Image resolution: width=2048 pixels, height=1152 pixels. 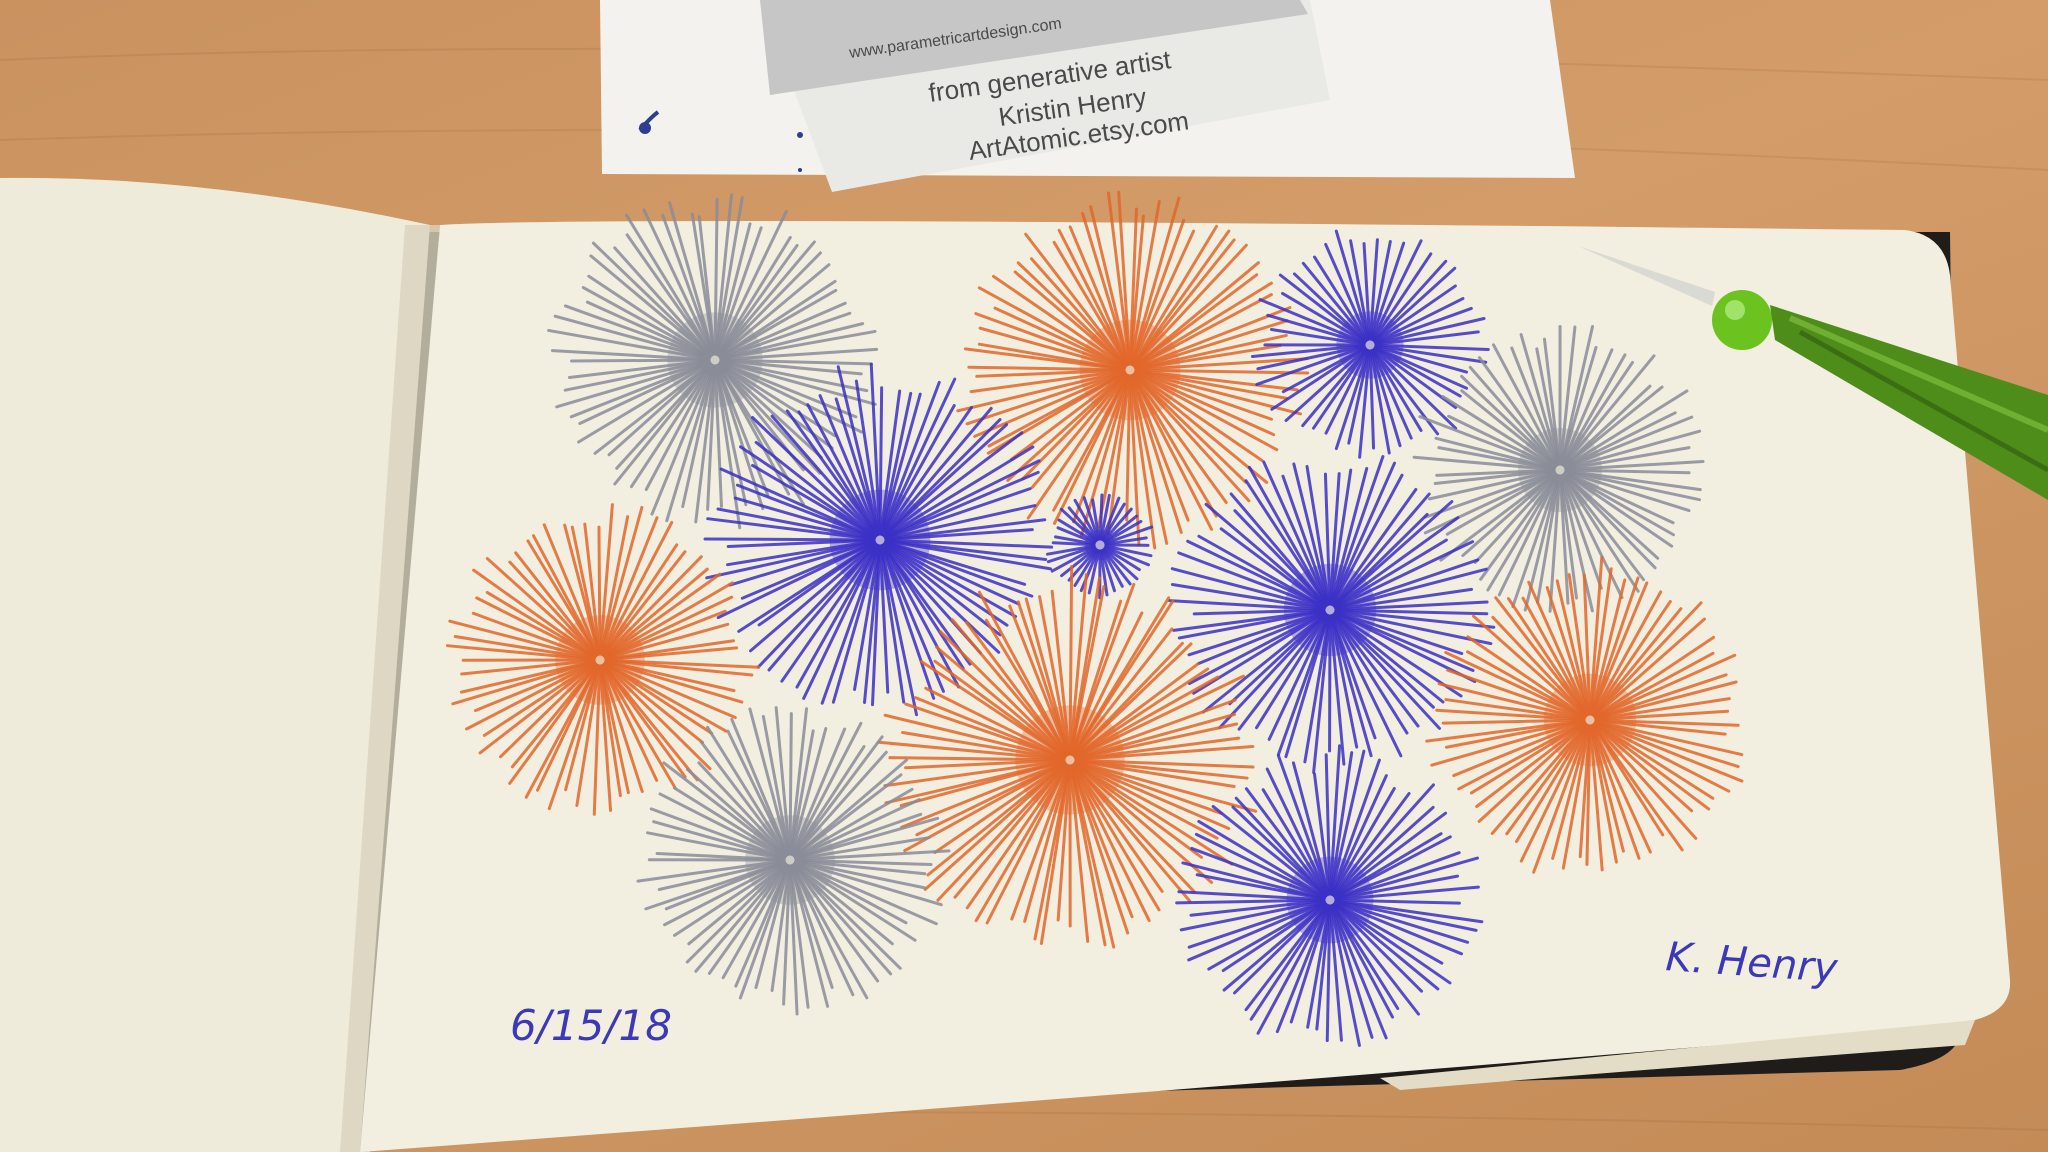 What do you see at coordinates (591, 1025) in the screenshot?
I see `date-inscription: 6/15/18` at bounding box center [591, 1025].